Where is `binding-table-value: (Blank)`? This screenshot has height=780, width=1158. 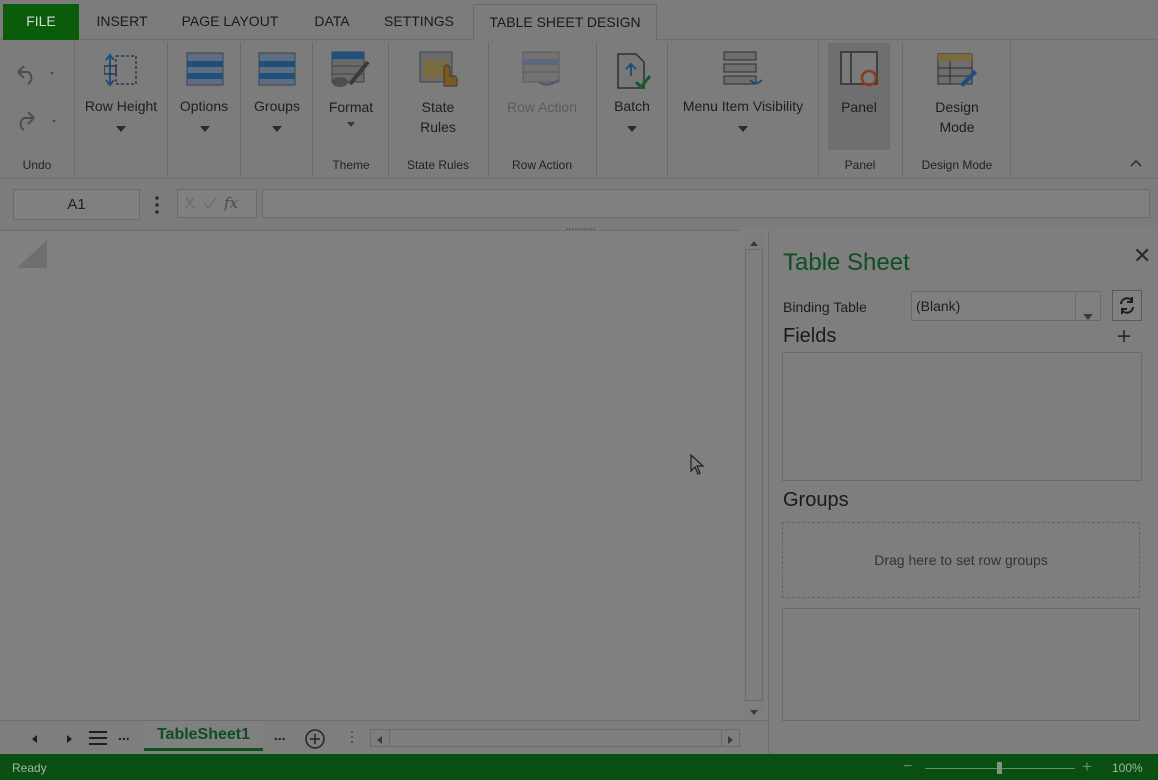
binding-table-value: (Blank) is located at coordinates (938, 306).